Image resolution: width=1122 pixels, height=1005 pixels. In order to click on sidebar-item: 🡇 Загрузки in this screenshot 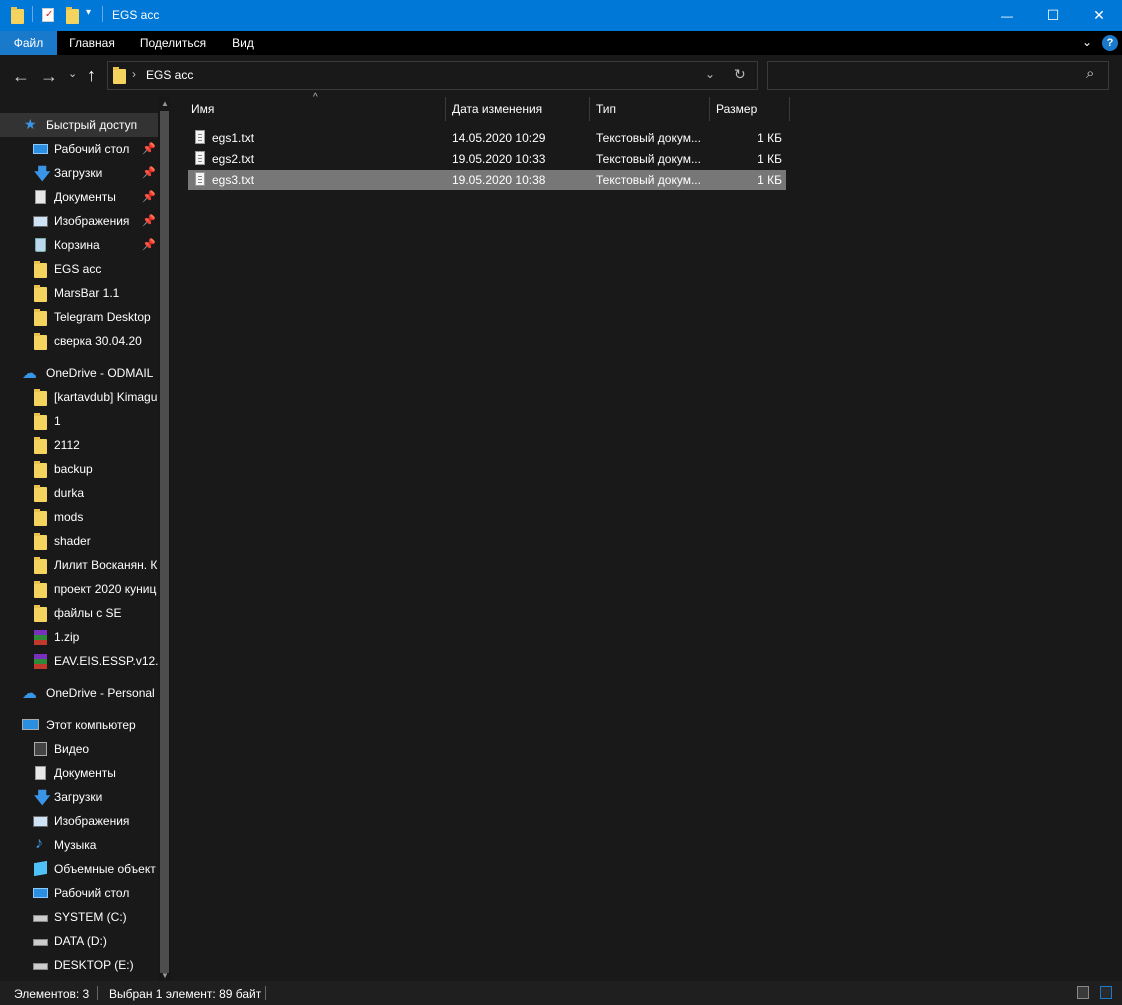, I will do `click(79, 797)`.